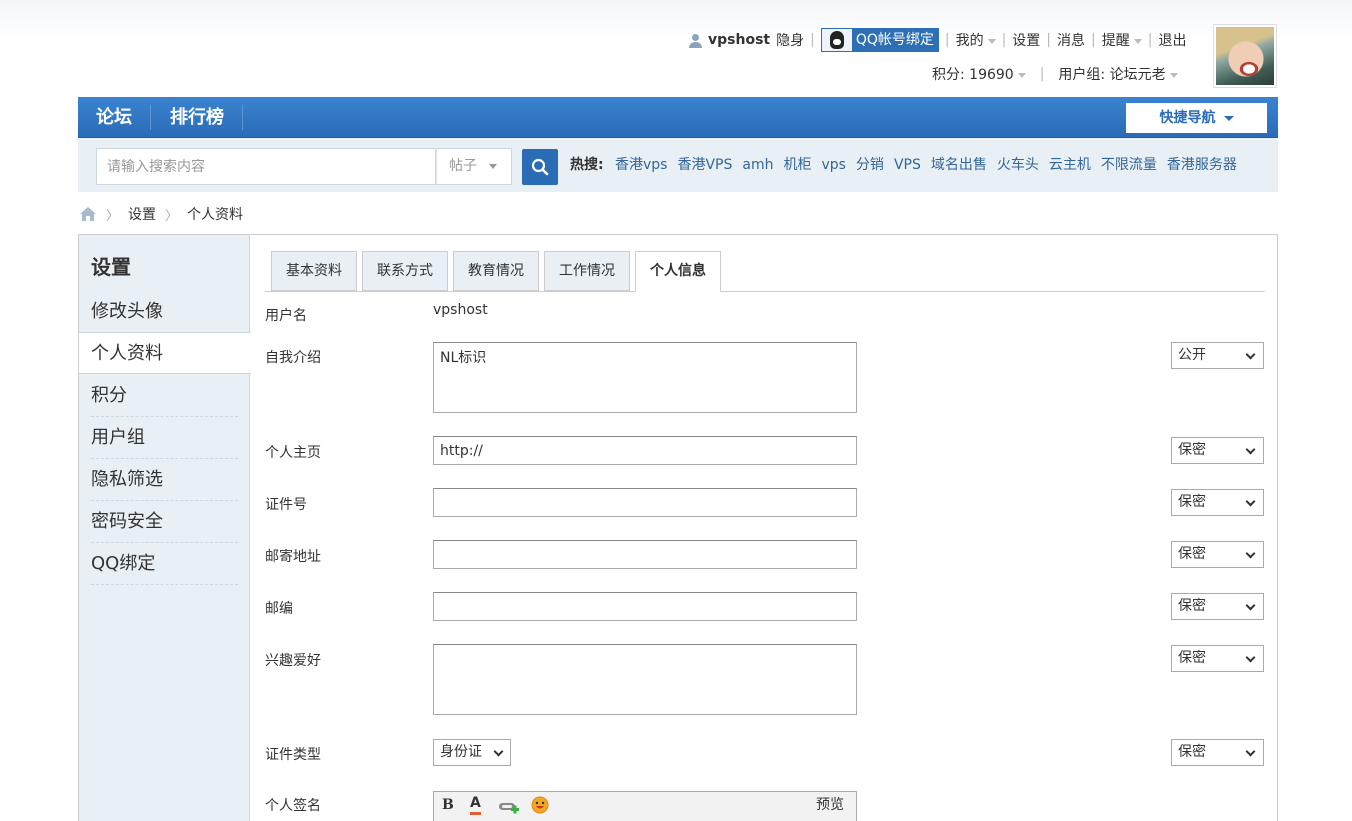 The height and width of the screenshot is (821, 1352). I want to click on settings-sidebar: 设置 修改头像 个人资料 积分 用户组 隐私筛选 密码安全 QQ绑定, so click(165, 528).